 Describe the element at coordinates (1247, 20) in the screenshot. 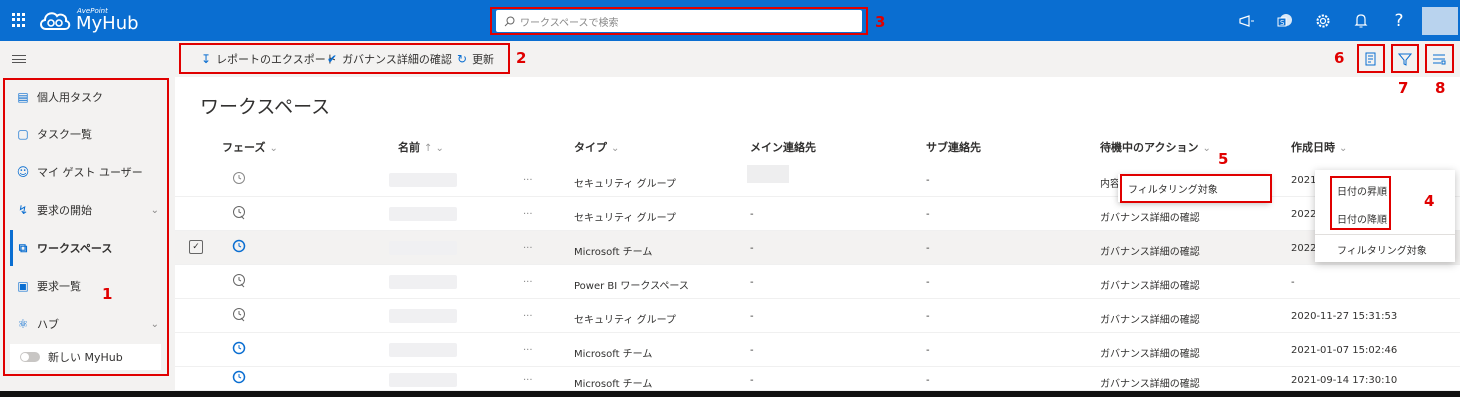

I see `megaphone-icon` at that location.